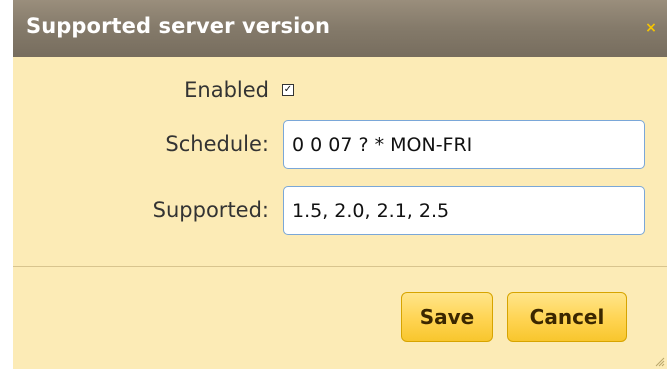 The image size is (667, 369). What do you see at coordinates (567, 317) in the screenshot?
I see `cancel-button: Cancel` at bounding box center [567, 317].